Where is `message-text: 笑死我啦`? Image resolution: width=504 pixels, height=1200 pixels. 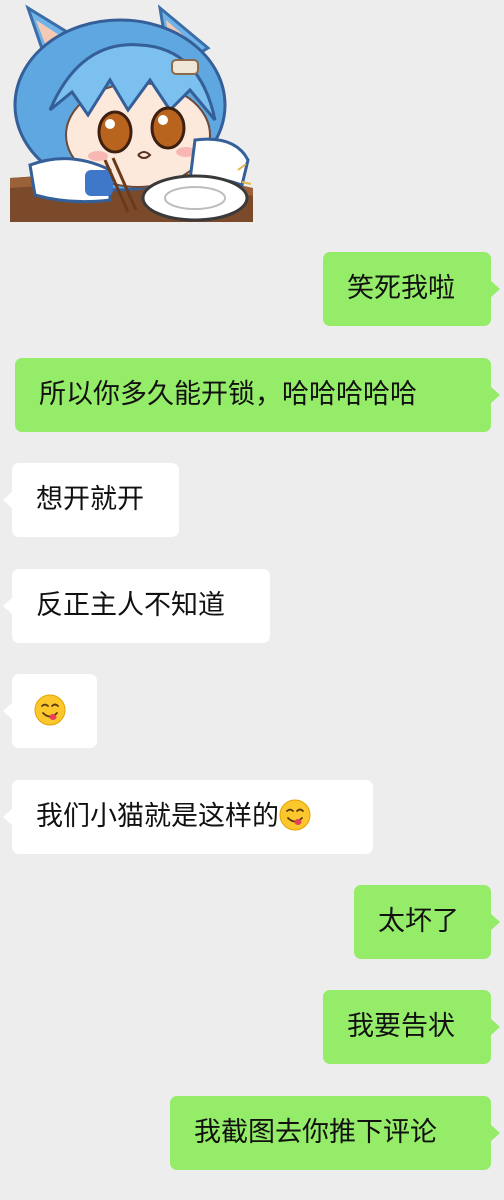 message-text: 笑死我啦 is located at coordinates (401, 288).